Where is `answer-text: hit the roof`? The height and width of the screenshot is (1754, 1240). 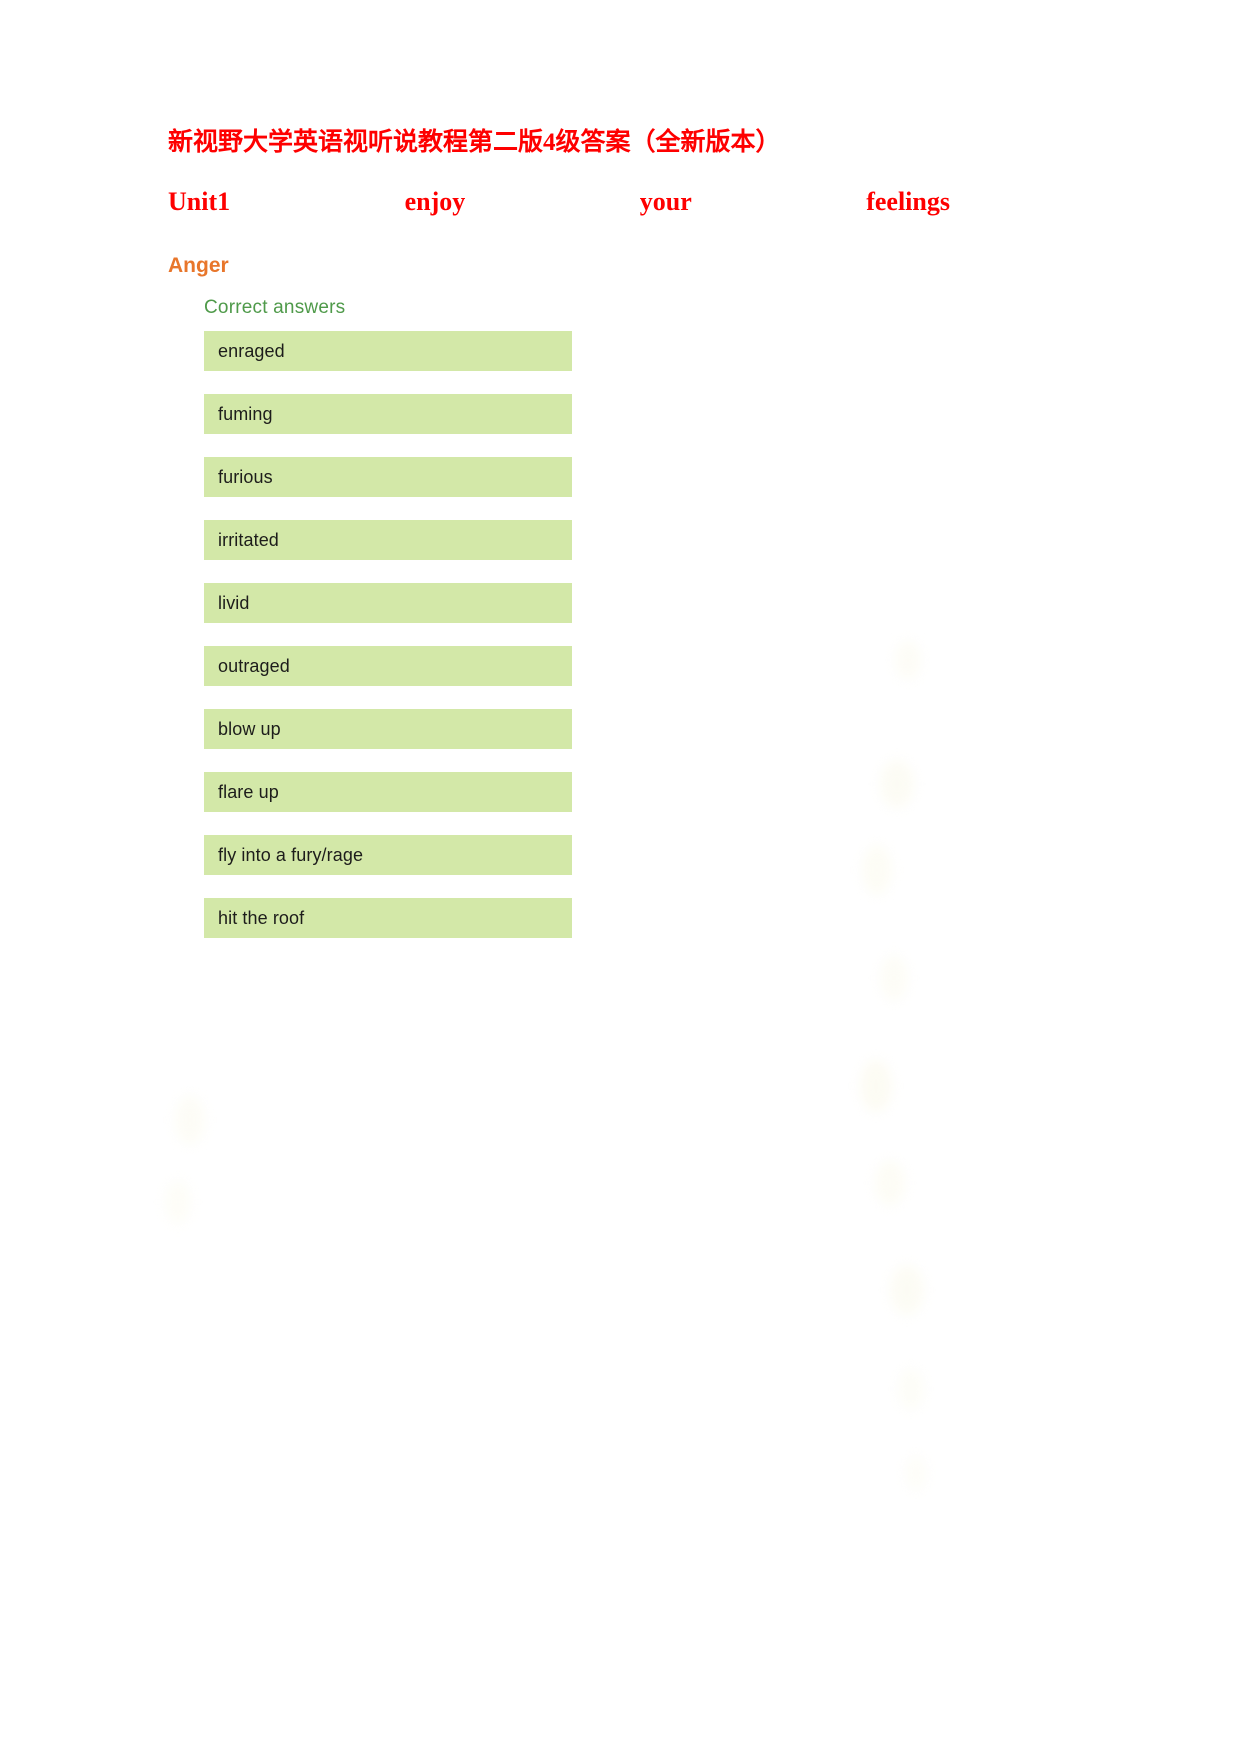
answer-text: hit the roof is located at coordinates (261, 918).